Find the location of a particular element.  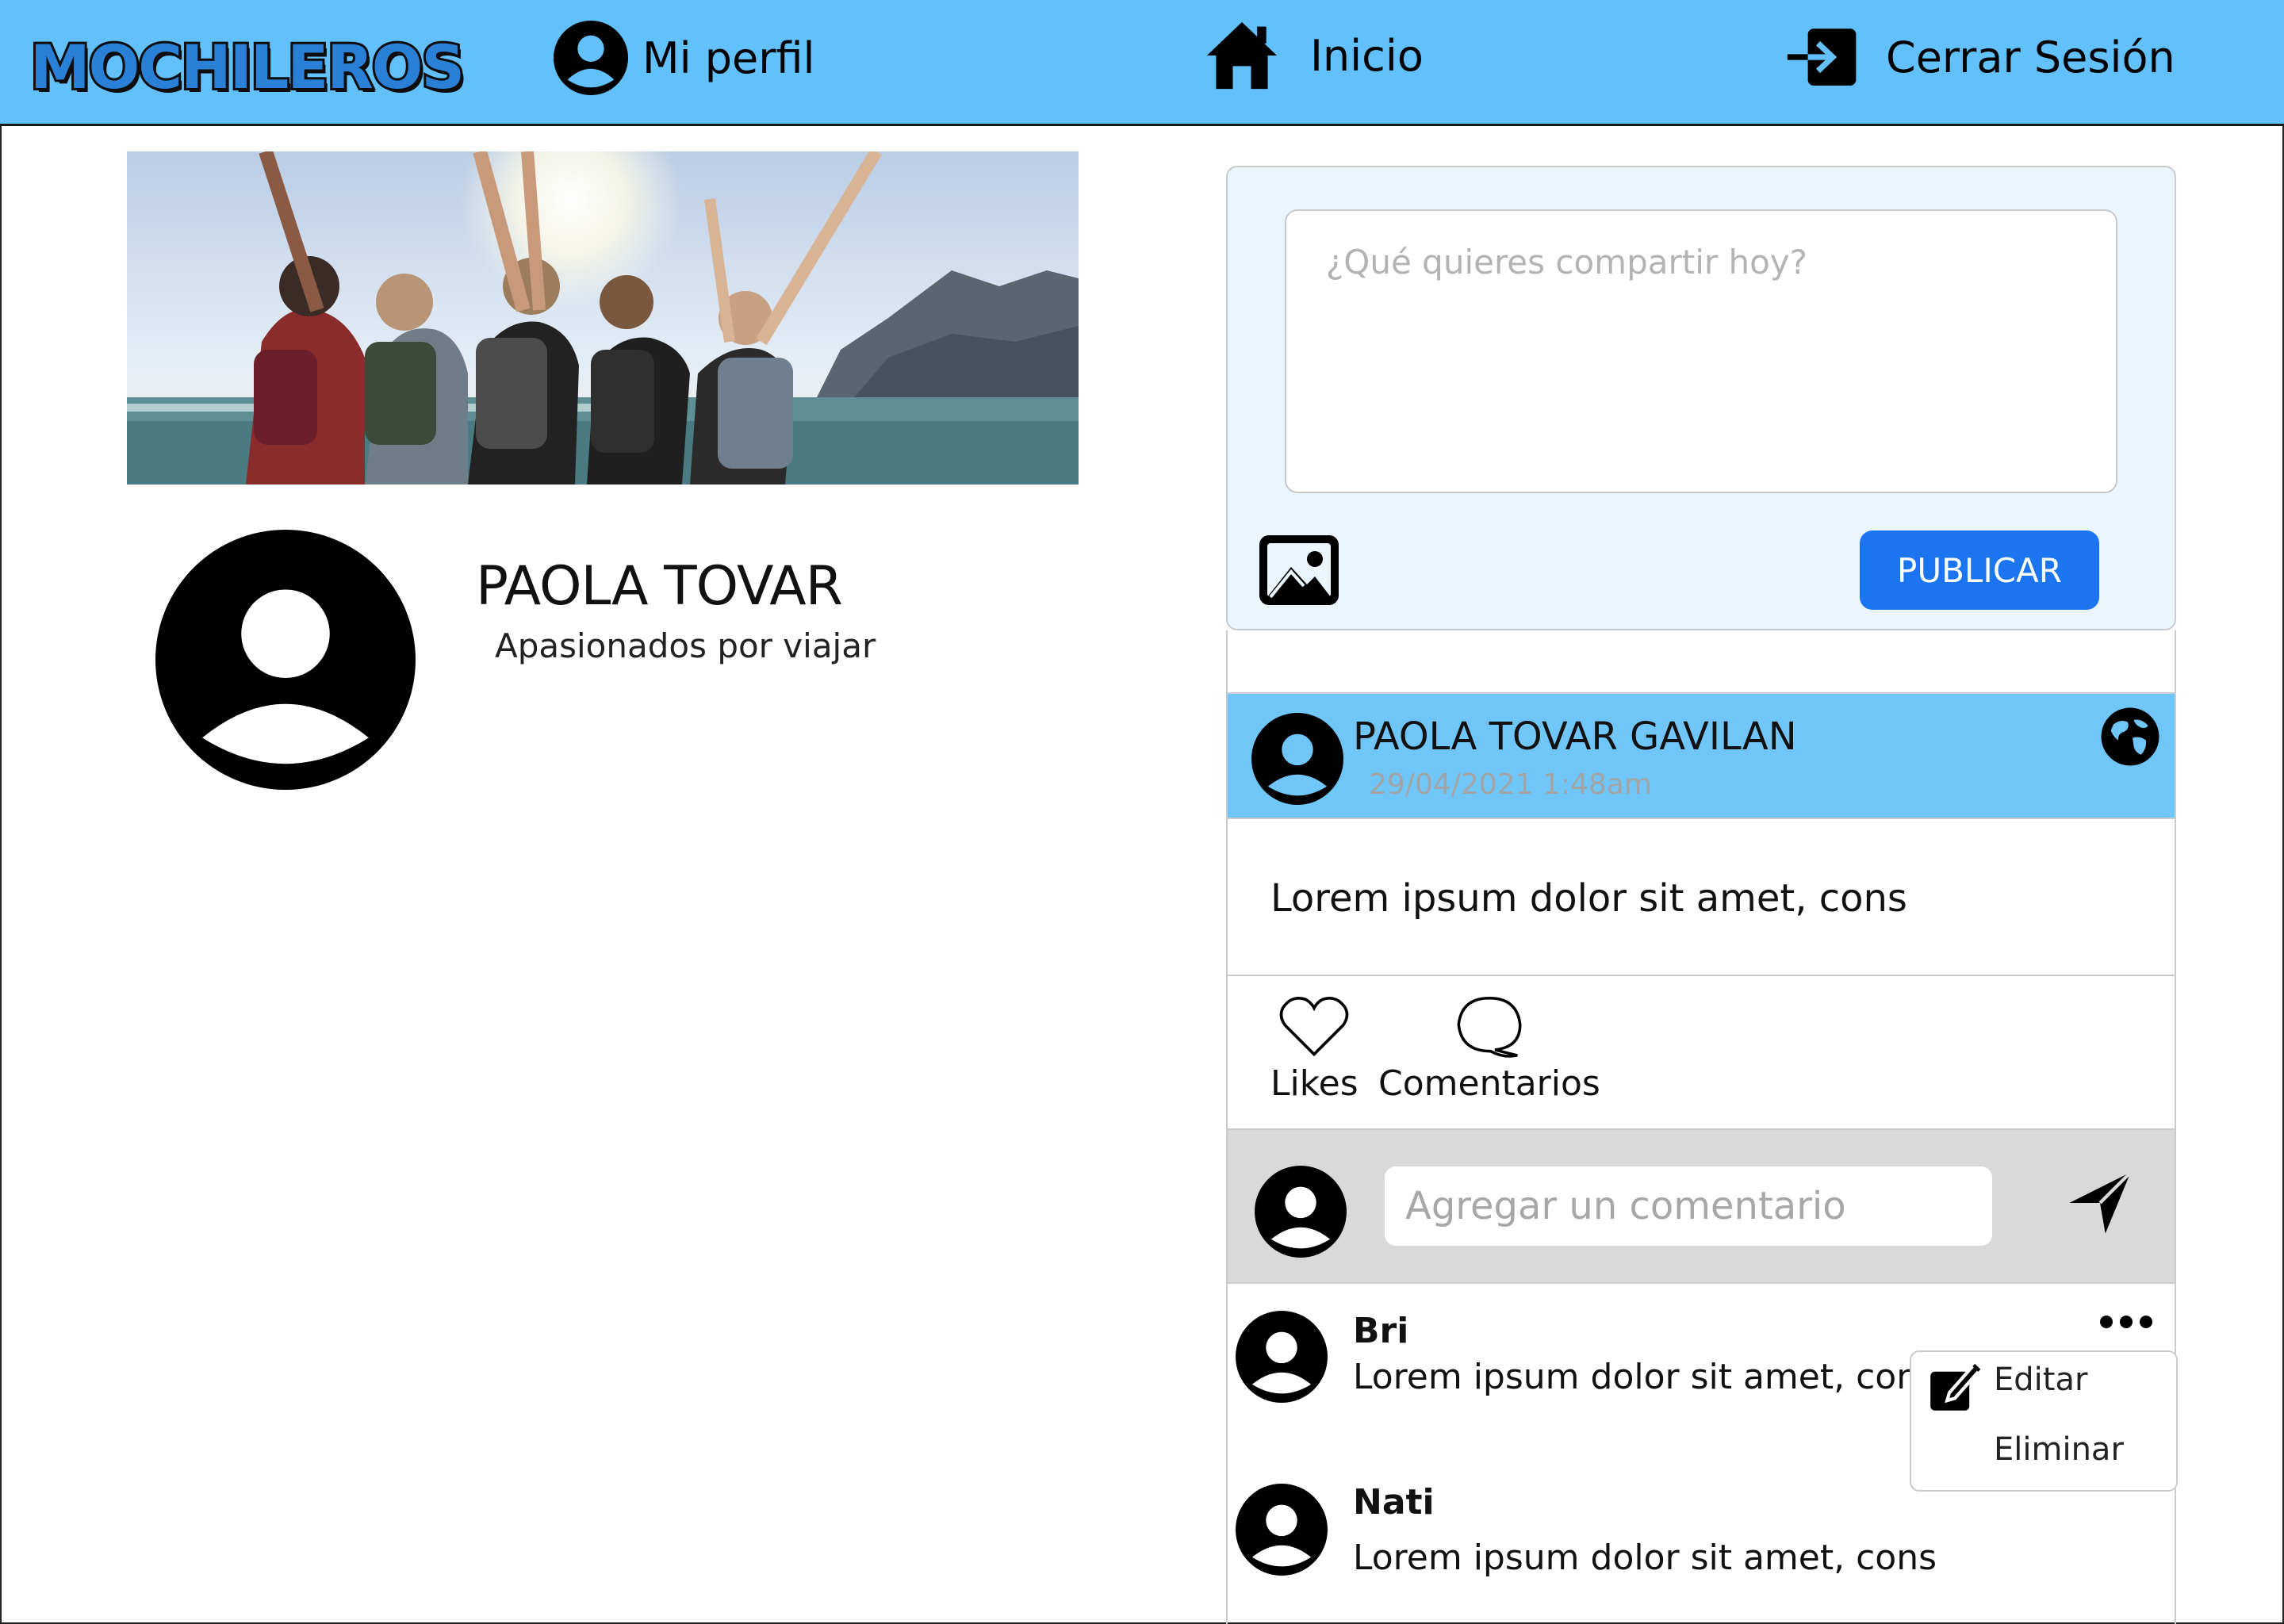

edit-comment-button: Editar is located at coordinates (2043, 1387).